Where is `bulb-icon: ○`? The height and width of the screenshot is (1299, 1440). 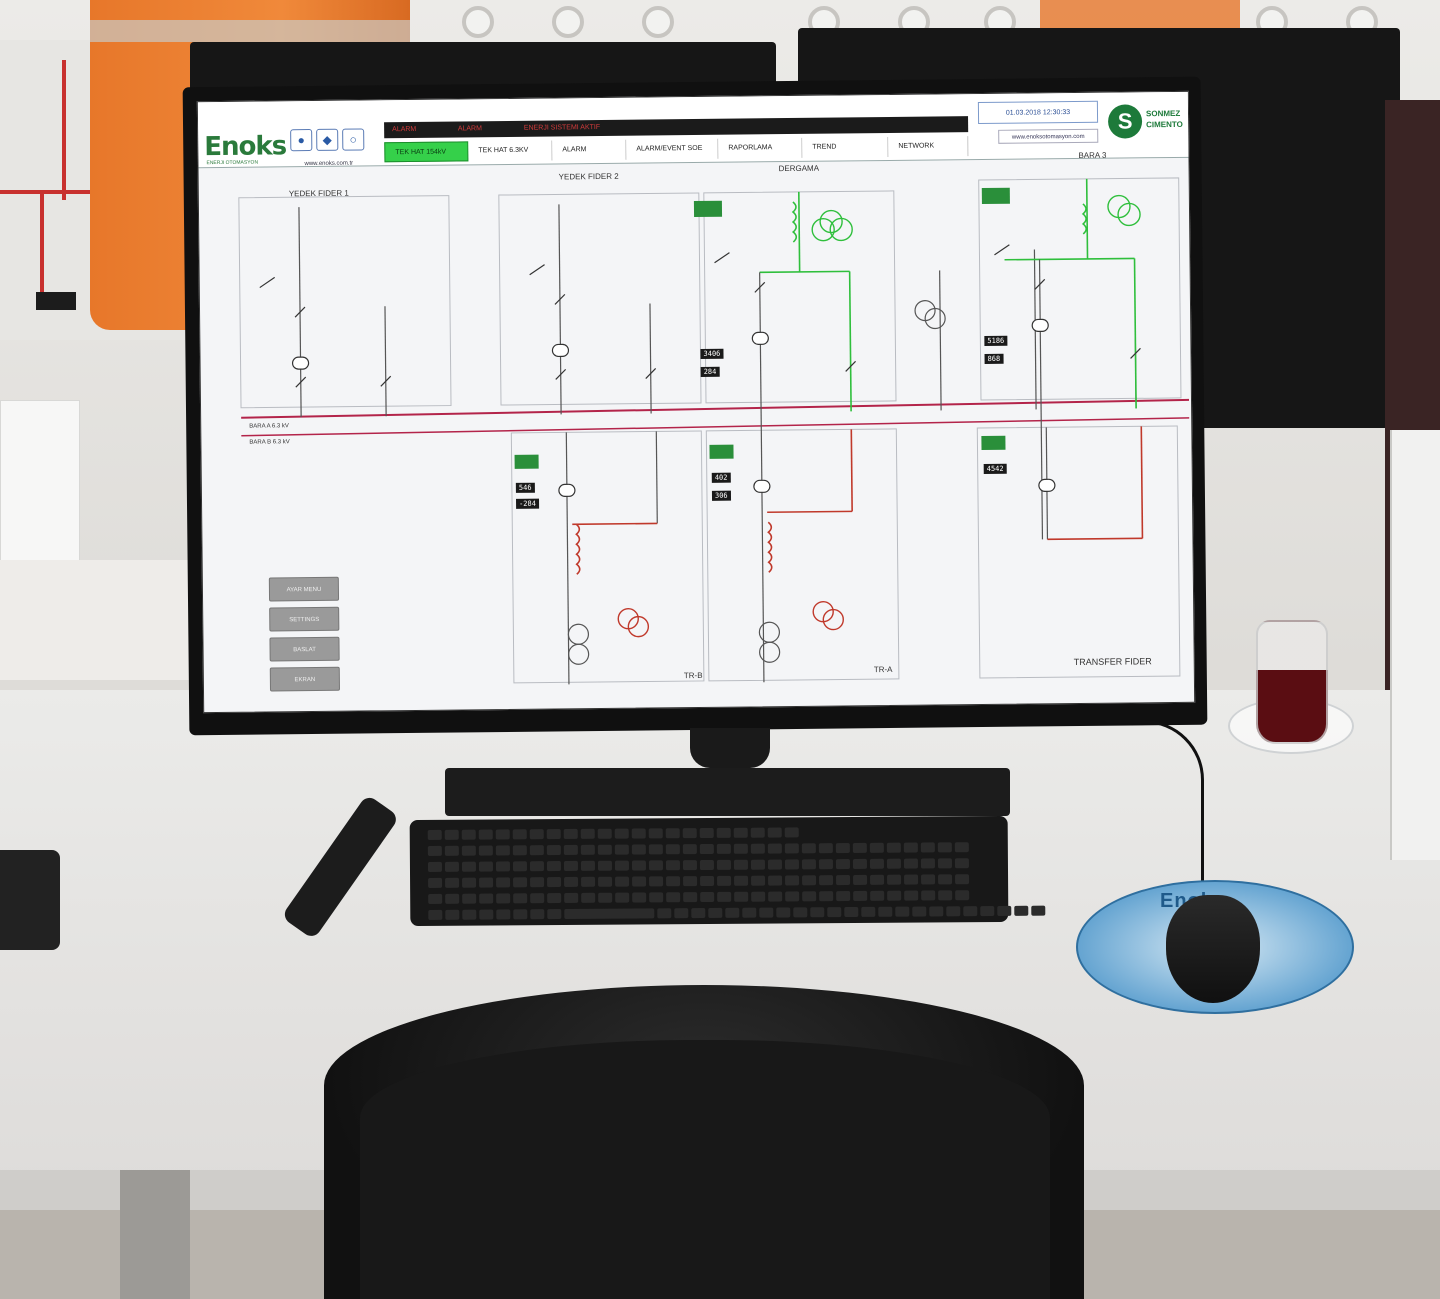 bulb-icon: ○ is located at coordinates (353, 139).